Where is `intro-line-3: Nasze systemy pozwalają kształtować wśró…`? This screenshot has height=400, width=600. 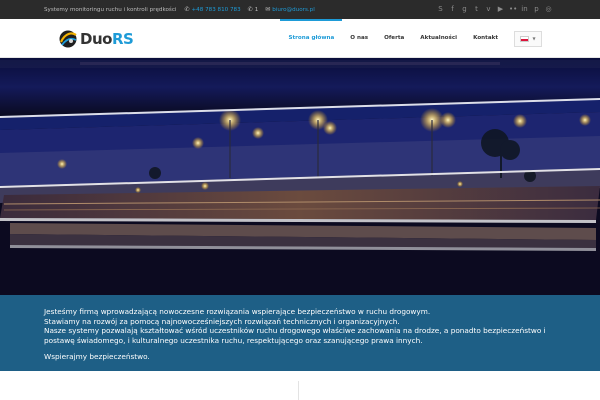
intro-line-3: Nasze systemy pozwalają kształtować wśró… is located at coordinates (295, 335).